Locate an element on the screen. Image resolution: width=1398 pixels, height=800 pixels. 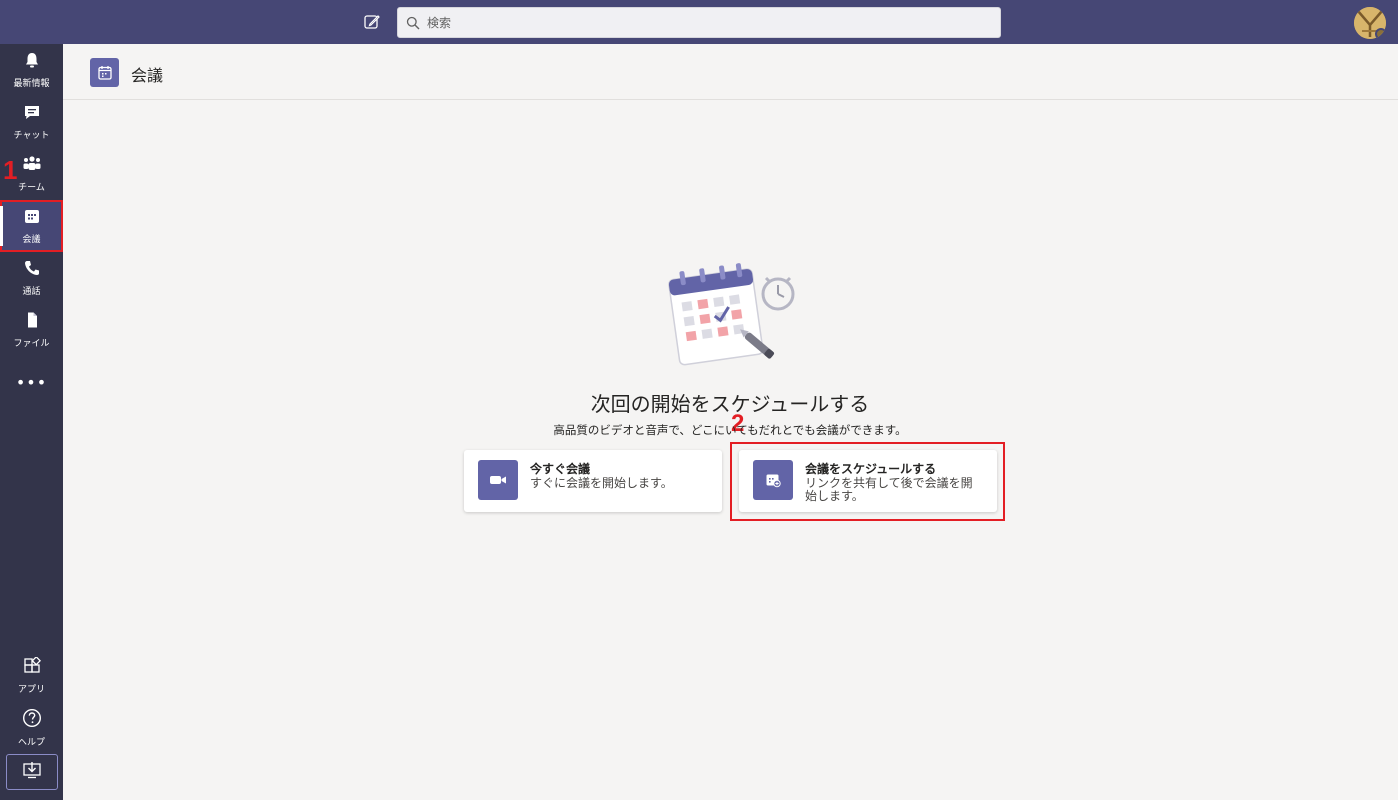
nav-item-calls: 通話 is located at coordinates (31, 278).